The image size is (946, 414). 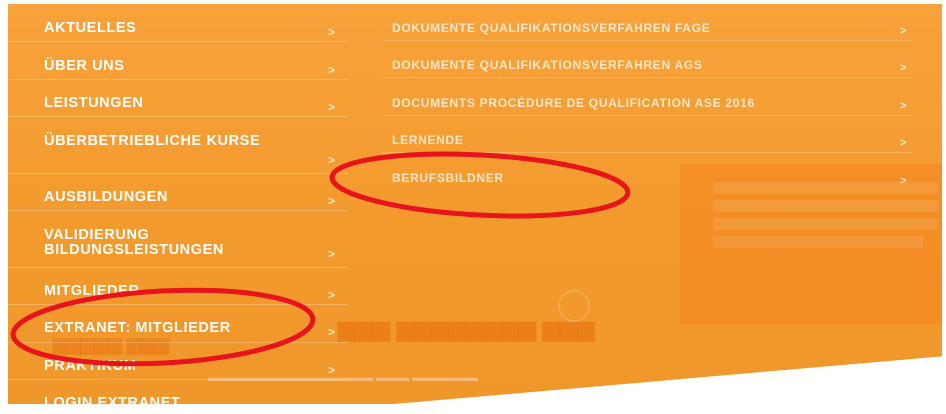 I want to click on nav-item-mitglieder: MITGLIEDER >, so click(x=178, y=286).